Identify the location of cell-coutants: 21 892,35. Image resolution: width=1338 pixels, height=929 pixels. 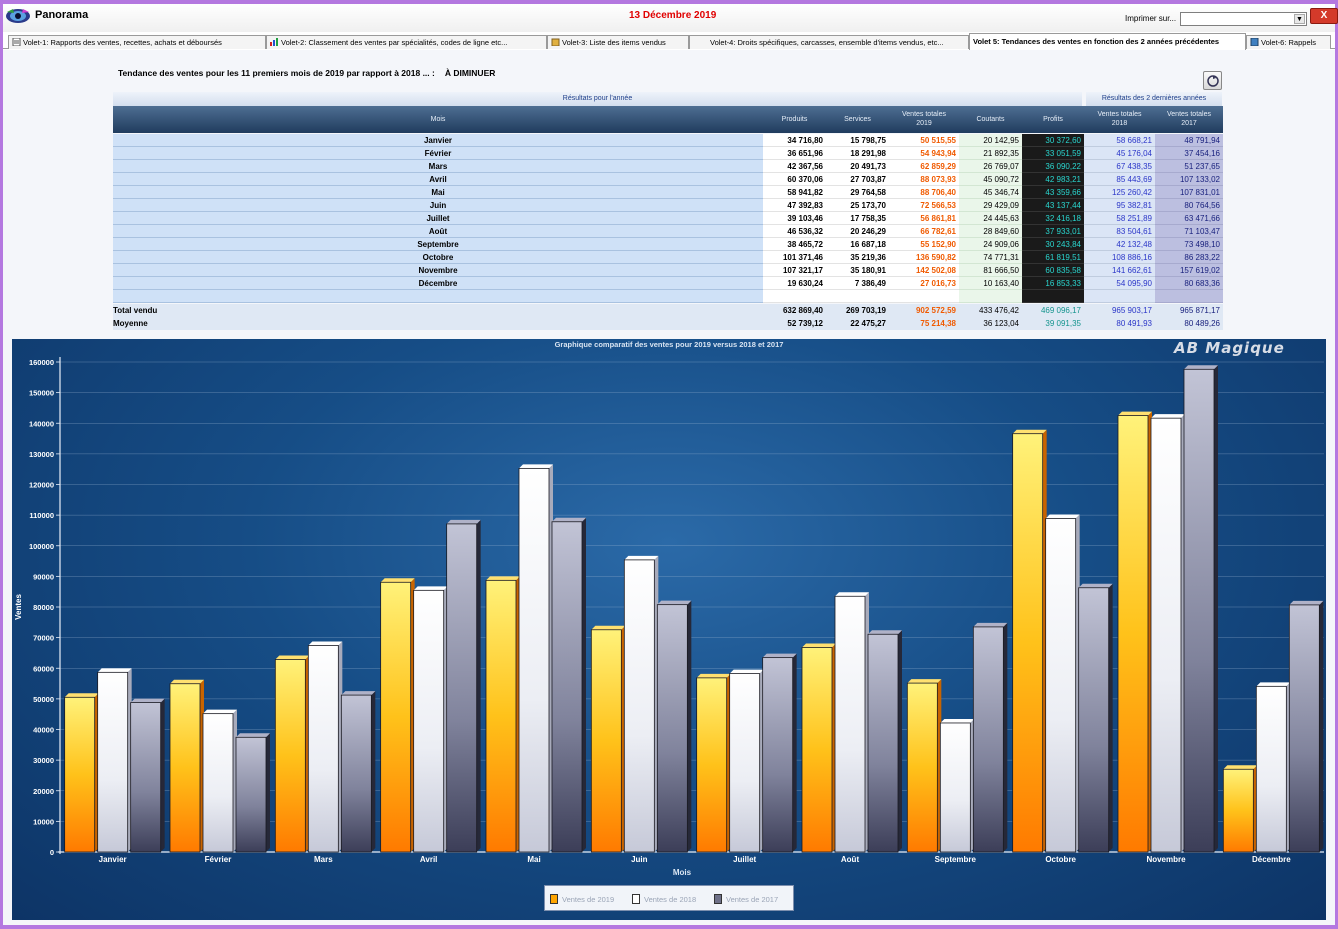
(990, 153).